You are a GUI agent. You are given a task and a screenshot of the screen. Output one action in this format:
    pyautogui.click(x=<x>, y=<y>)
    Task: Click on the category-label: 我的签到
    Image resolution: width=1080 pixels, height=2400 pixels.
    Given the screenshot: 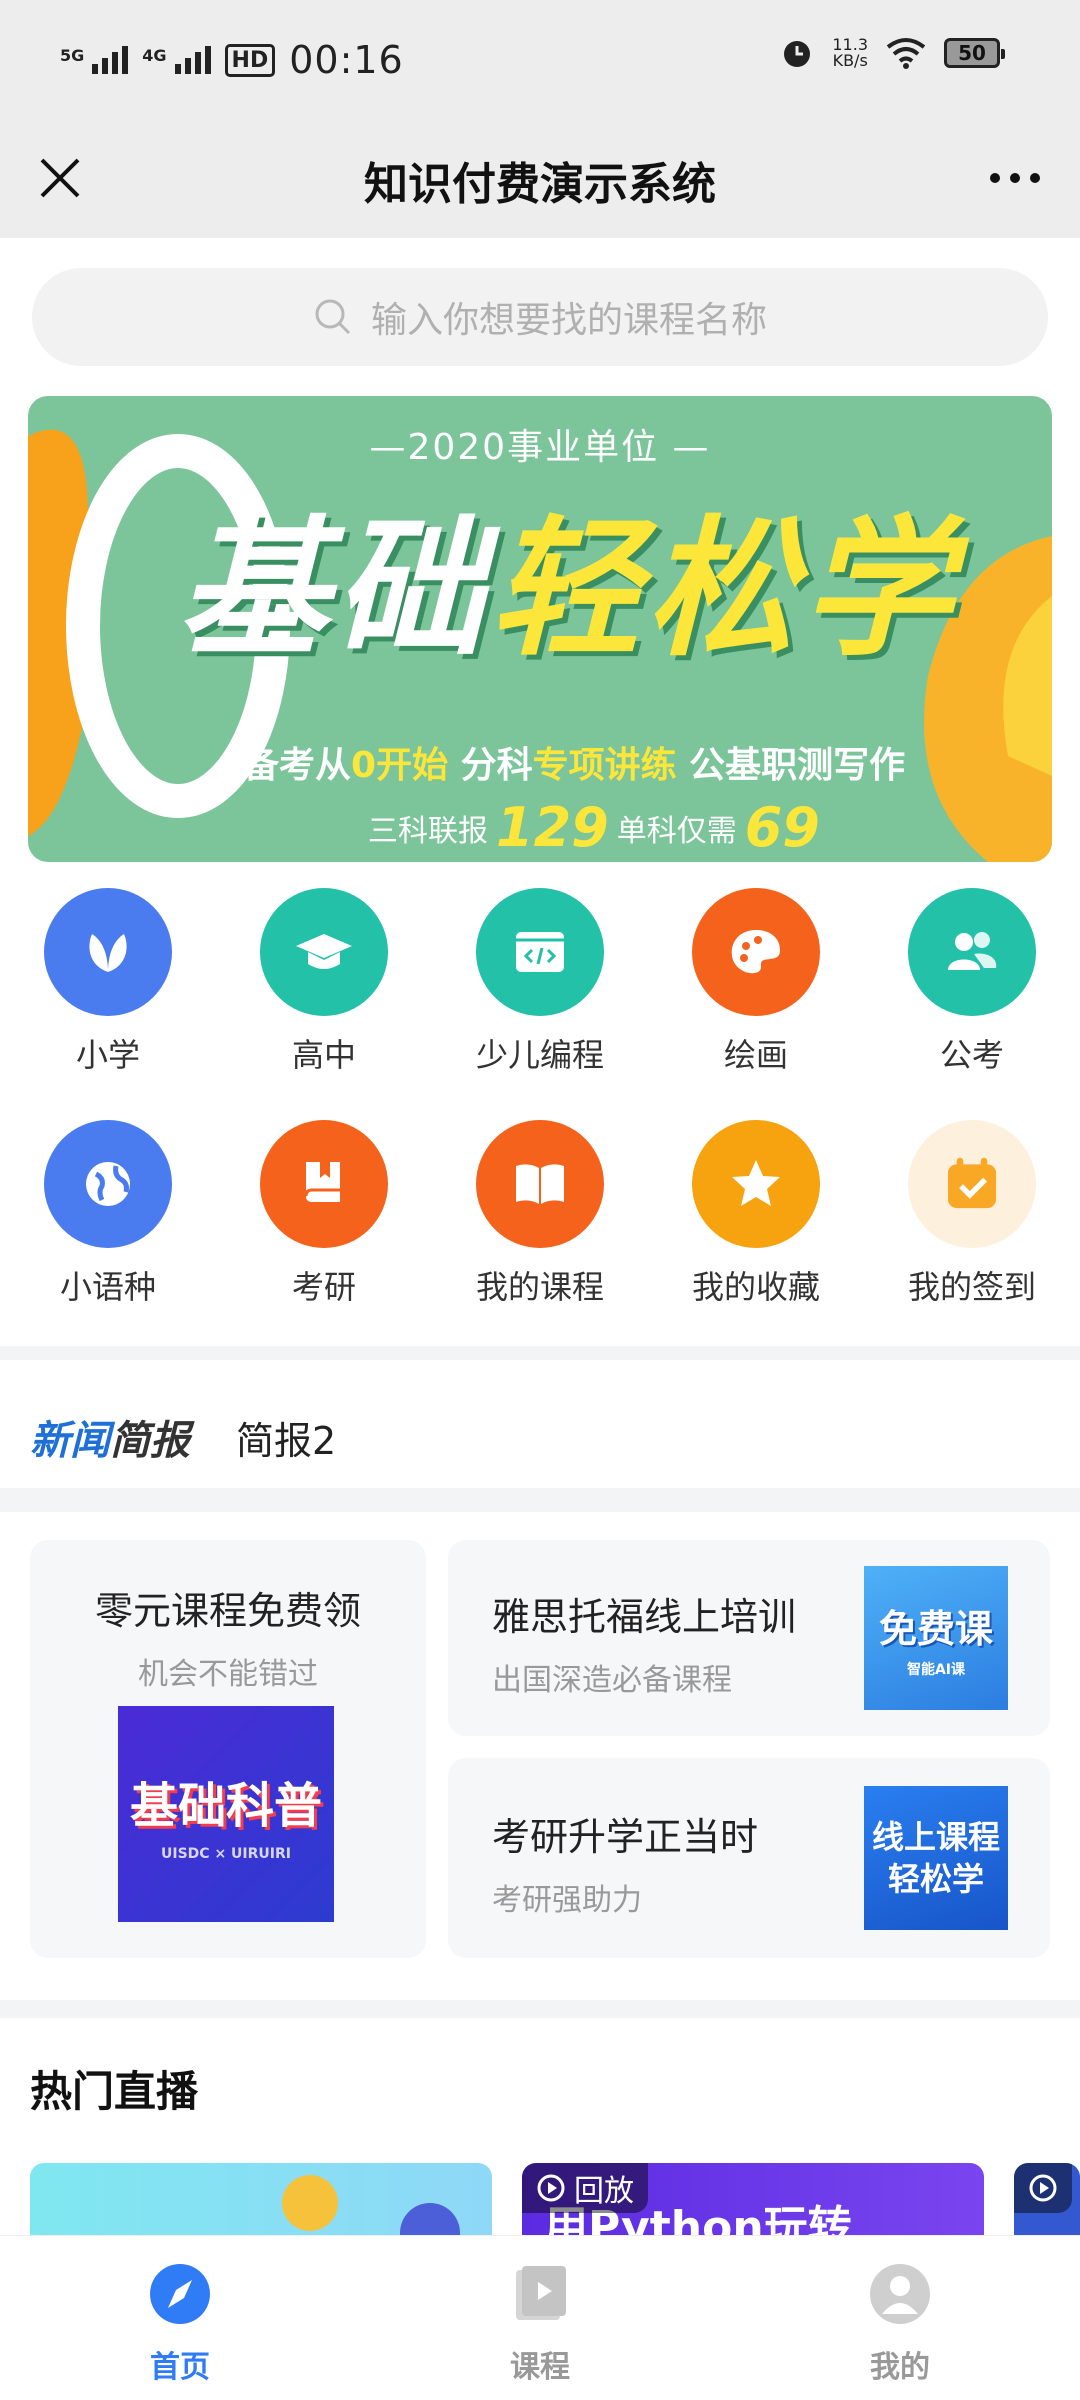 What is the action you would take?
    pyautogui.click(x=971, y=1287)
    